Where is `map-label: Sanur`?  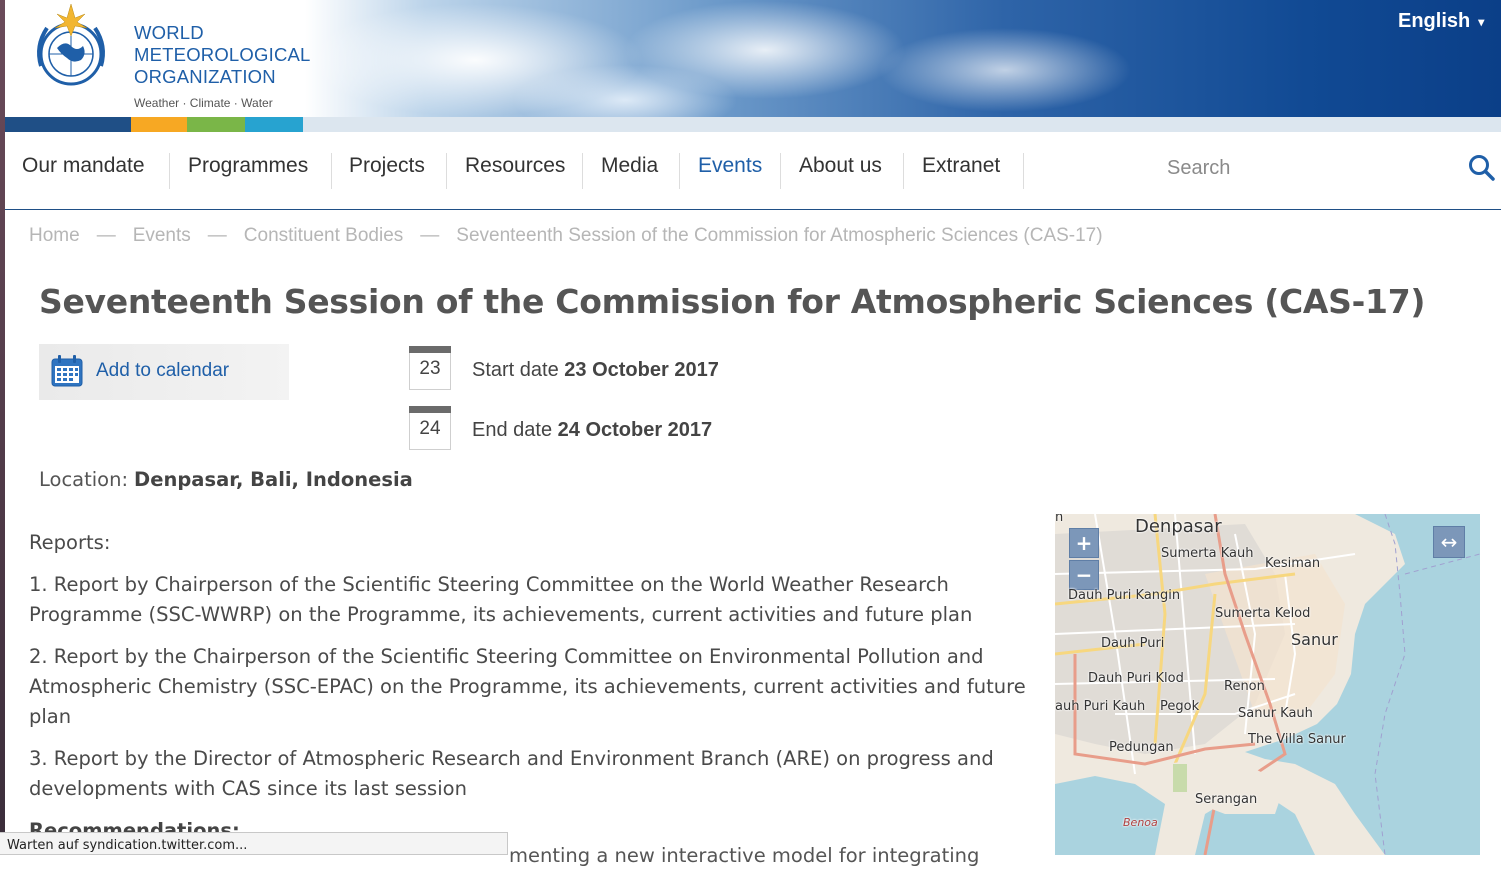
map-label: Sanur is located at coordinates (1314, 639).